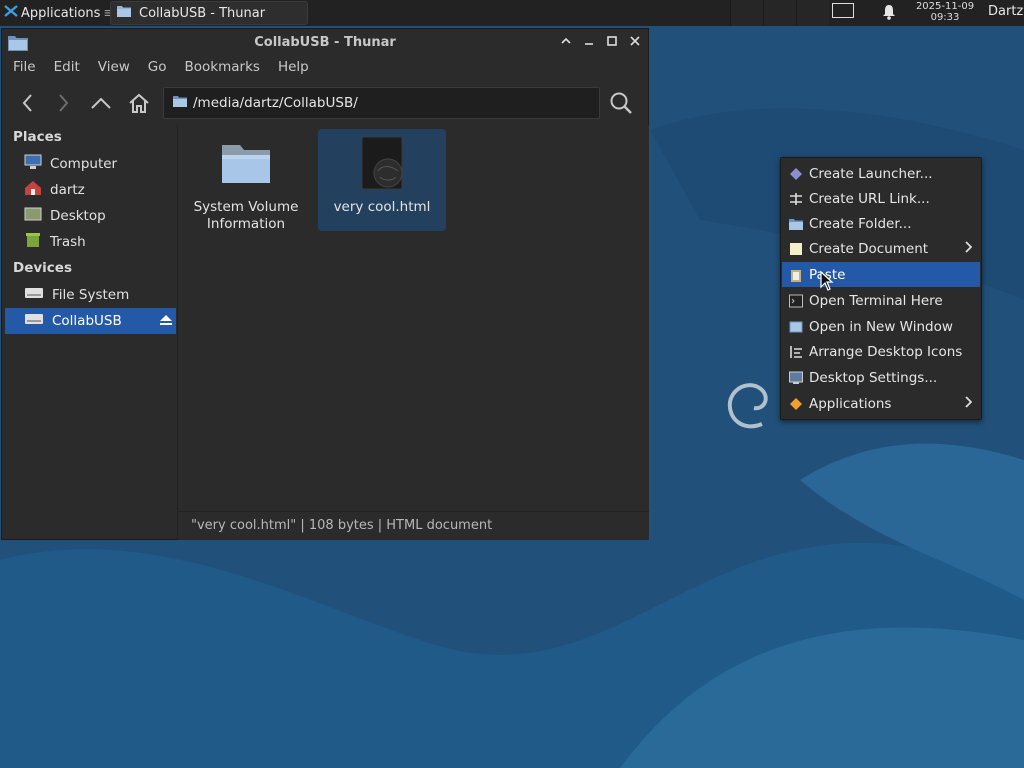 Image resolution: width=1024 pixels, height=768 pixels. Describe the element at coordinates (796, 404) in the screenshot. I see `applications-icon` at that location.